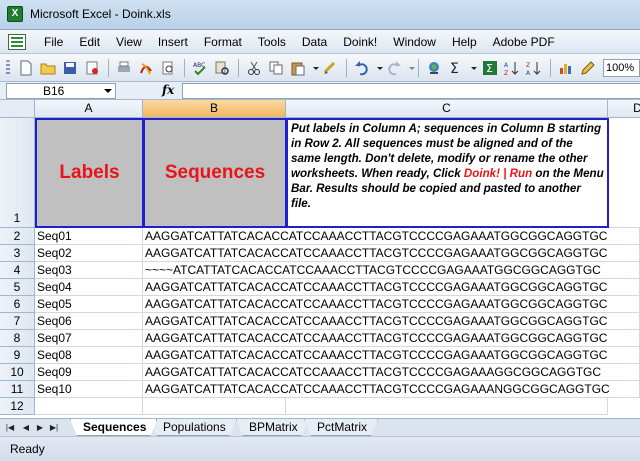 The height and width of the screenshot is (461, 640). Describe the element at coordinates (588, 68) in the screenshot. I see `drawing-icon` at that location.